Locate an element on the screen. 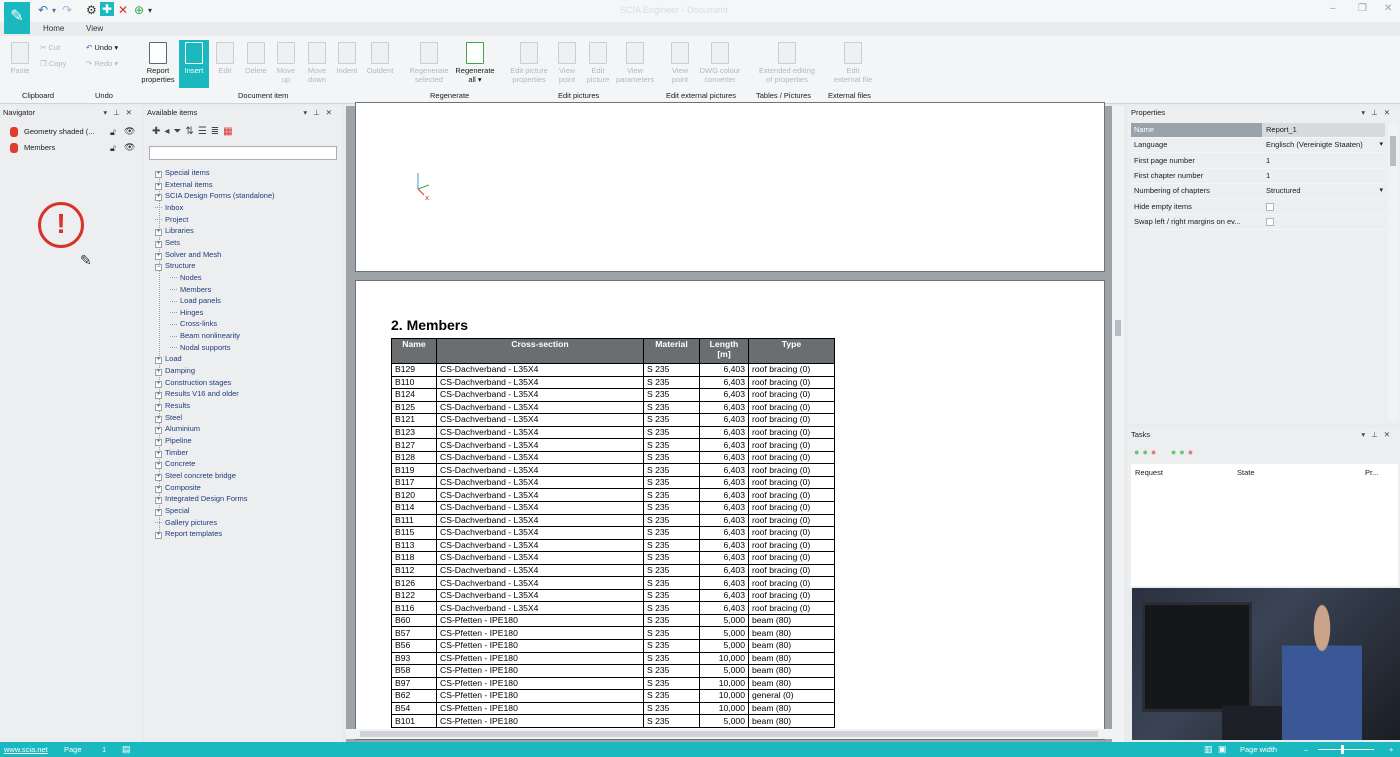 The width and height of the screenshot is (1400, 757). close-window-button: ✕ is located at coordinates (1388, 8).